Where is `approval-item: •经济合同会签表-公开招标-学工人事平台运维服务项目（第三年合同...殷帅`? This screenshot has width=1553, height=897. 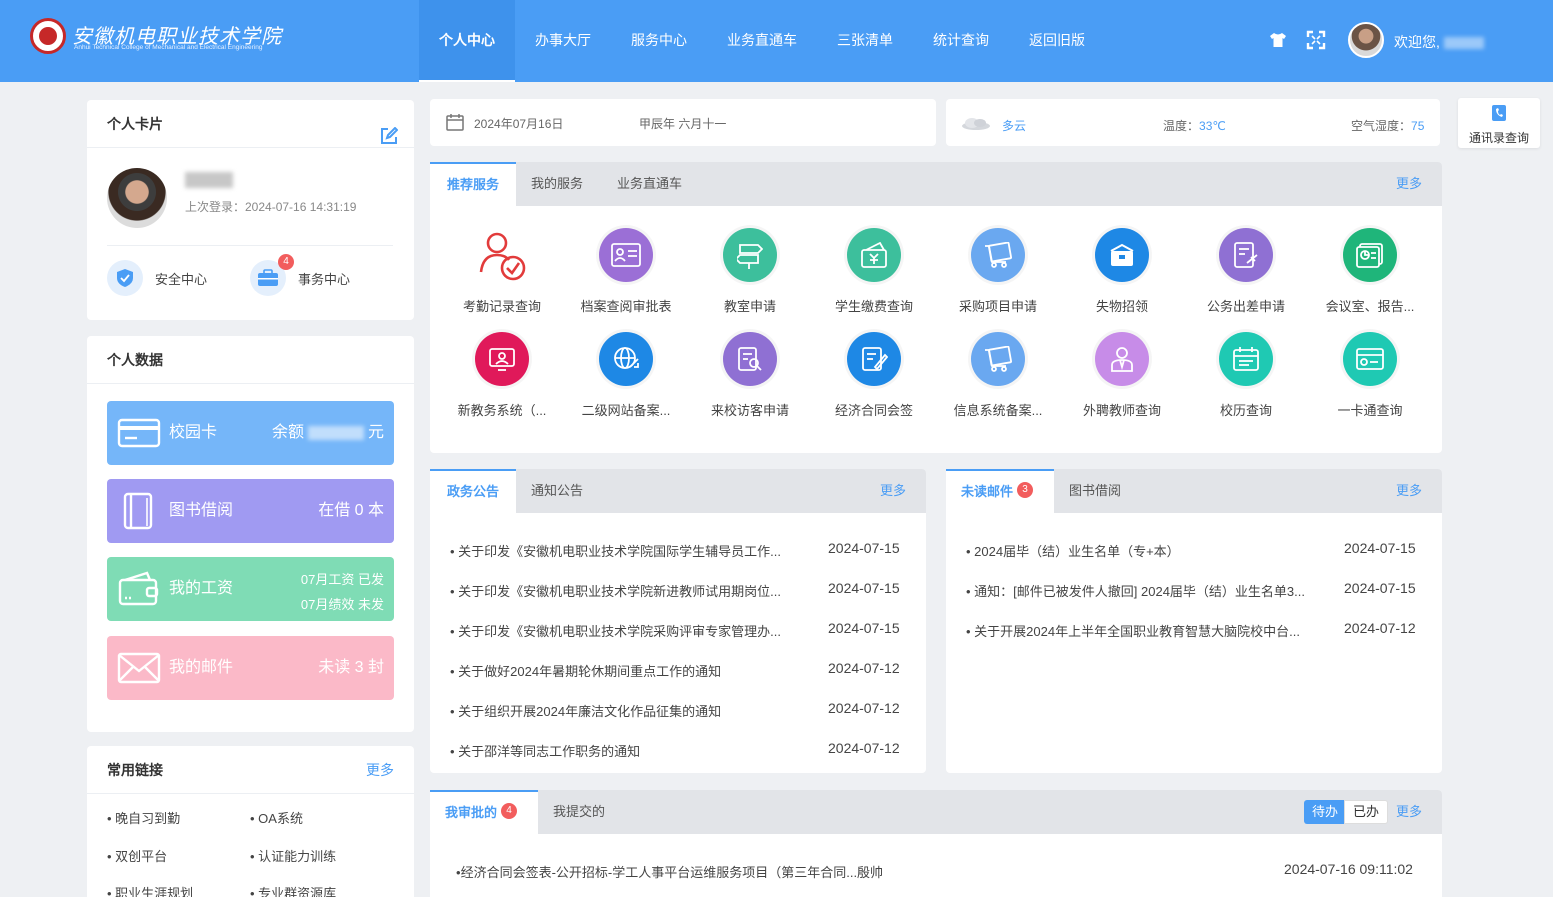 approval-item: •经济合同会签表-公开招标-学工人事平台运维服务项目（第三年合同...殷帅 is located at coordinates (669, 871).